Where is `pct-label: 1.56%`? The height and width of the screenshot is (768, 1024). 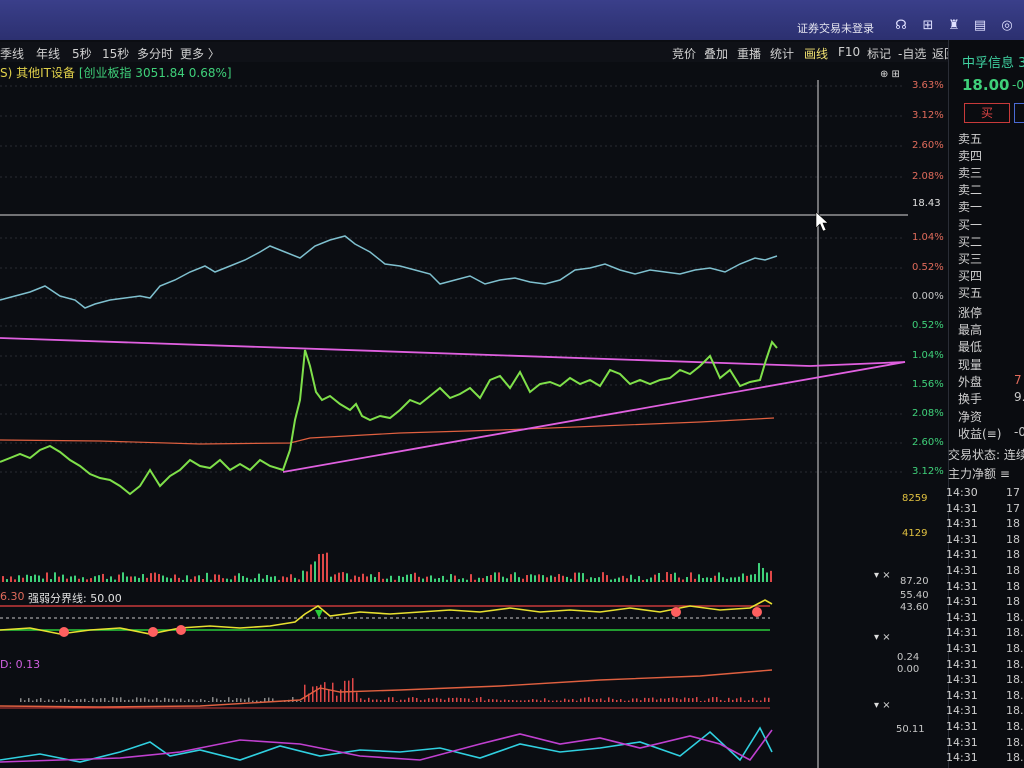 pct-label: 1.56% is located at coordinates (928, 384).